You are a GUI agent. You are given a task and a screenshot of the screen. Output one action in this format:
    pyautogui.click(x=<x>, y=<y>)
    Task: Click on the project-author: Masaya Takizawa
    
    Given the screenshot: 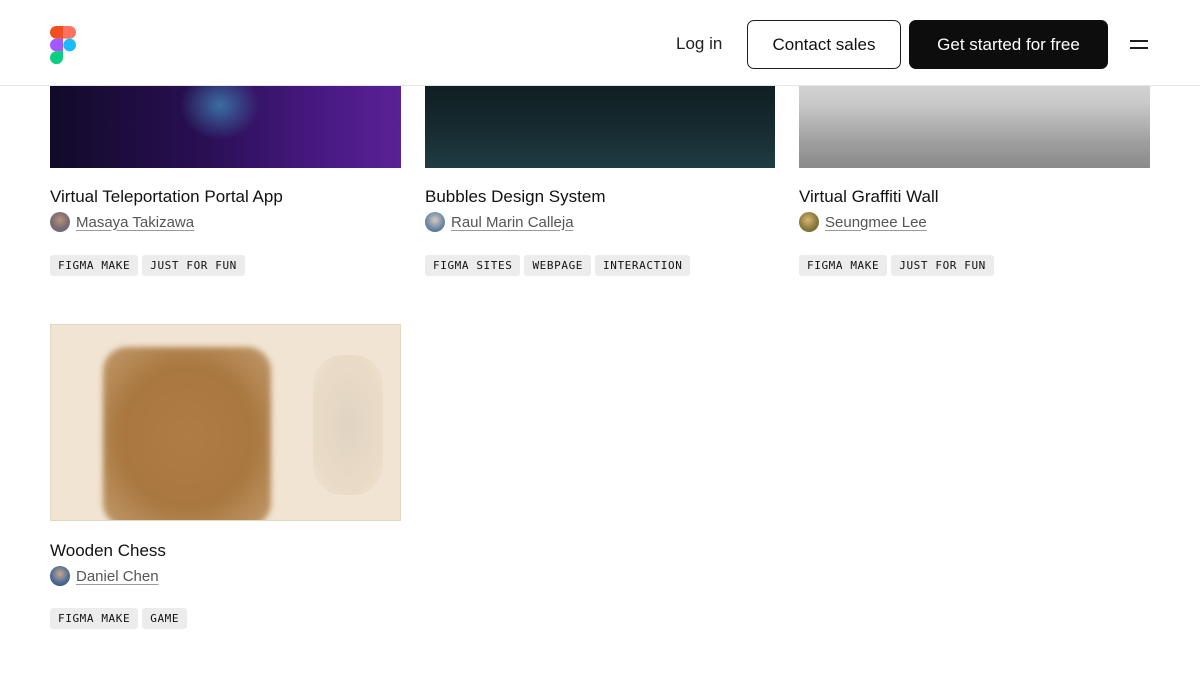 What is the action you would take?
    pyautogui.click(x=122, y=222)
    